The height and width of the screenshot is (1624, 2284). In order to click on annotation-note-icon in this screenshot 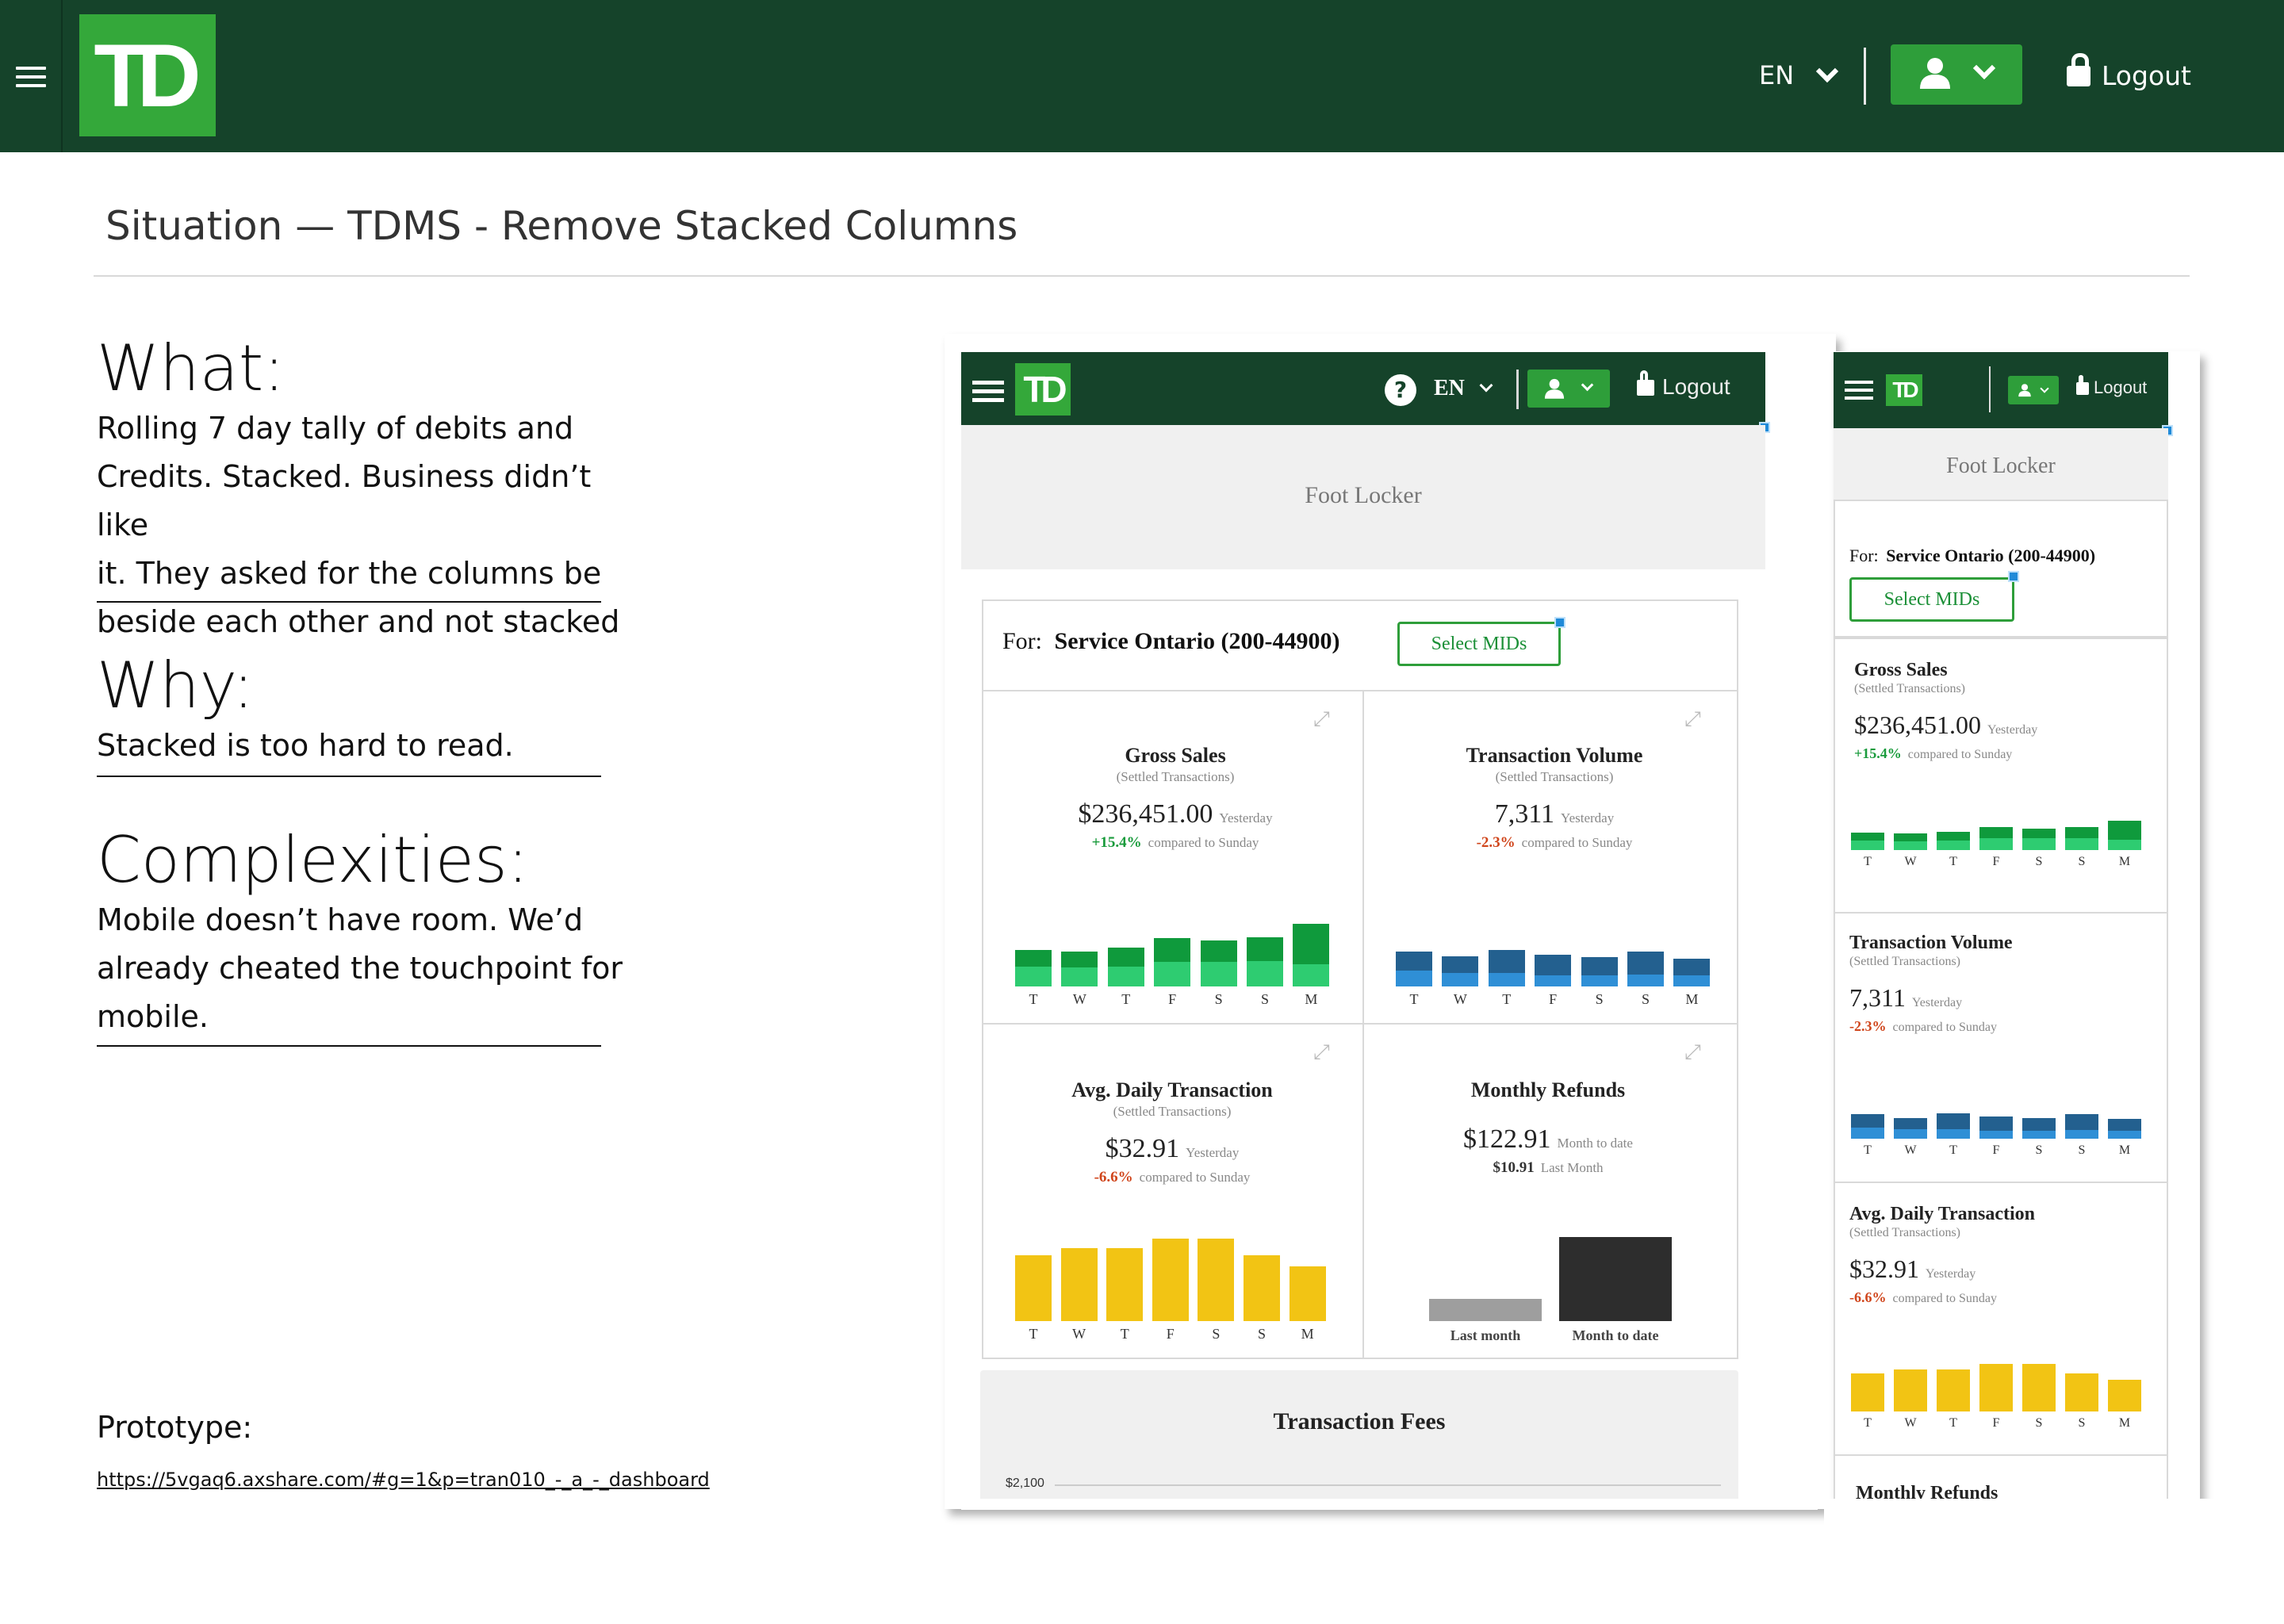, I will do `click(1559, 622)`.